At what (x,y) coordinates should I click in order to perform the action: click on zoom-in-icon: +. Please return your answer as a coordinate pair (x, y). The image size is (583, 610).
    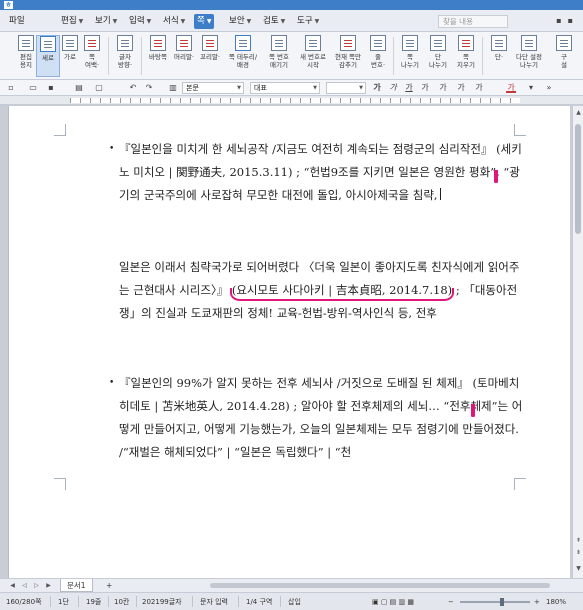
    Looking at the image, I should click on (537, 602).